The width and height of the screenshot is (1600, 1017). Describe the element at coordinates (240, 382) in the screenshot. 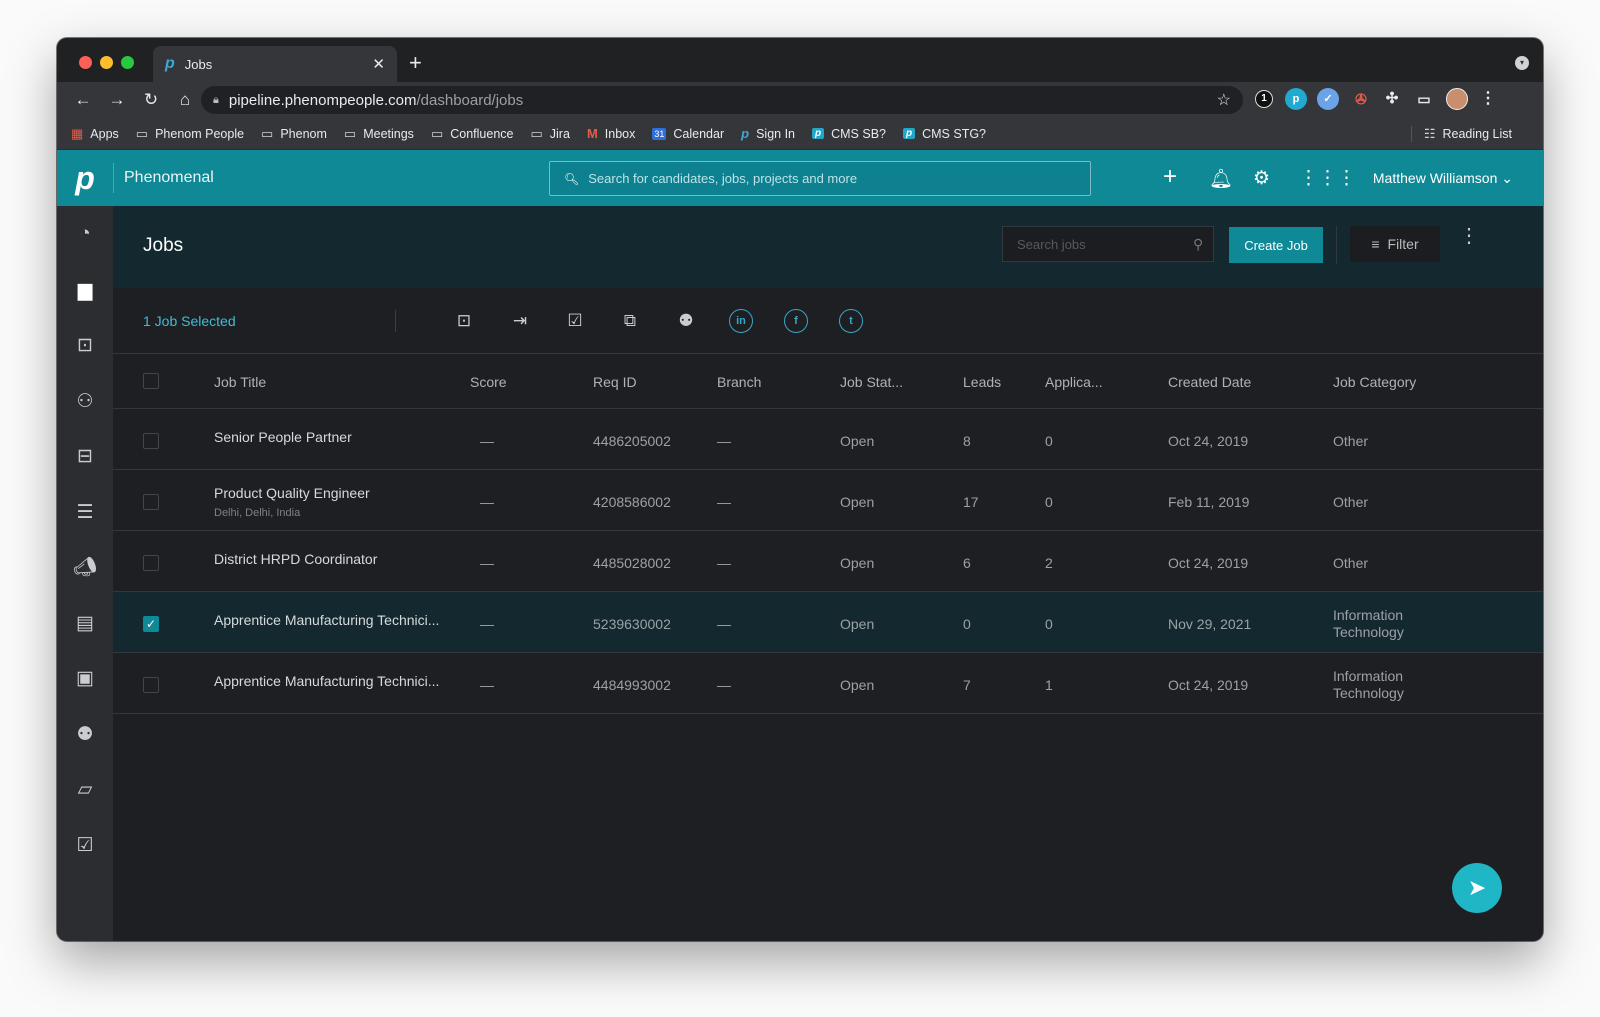

I see `column-job-title: Job Title` at that location.